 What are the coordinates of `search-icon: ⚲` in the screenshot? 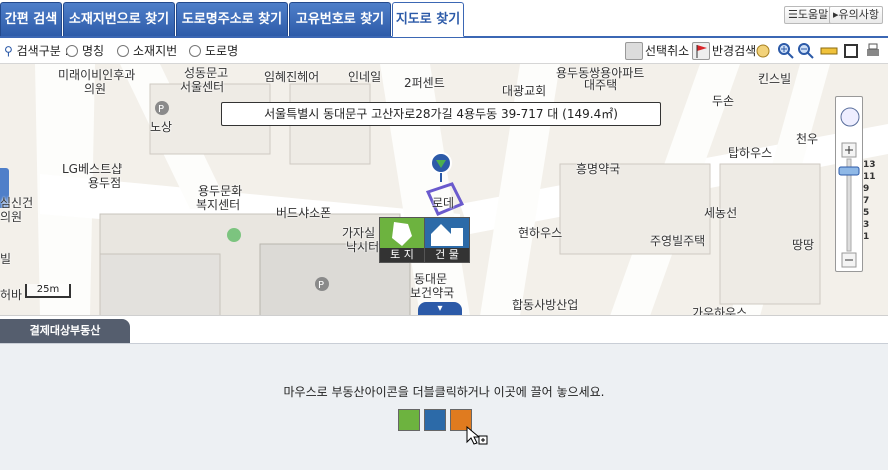 It's located at (8, 51).